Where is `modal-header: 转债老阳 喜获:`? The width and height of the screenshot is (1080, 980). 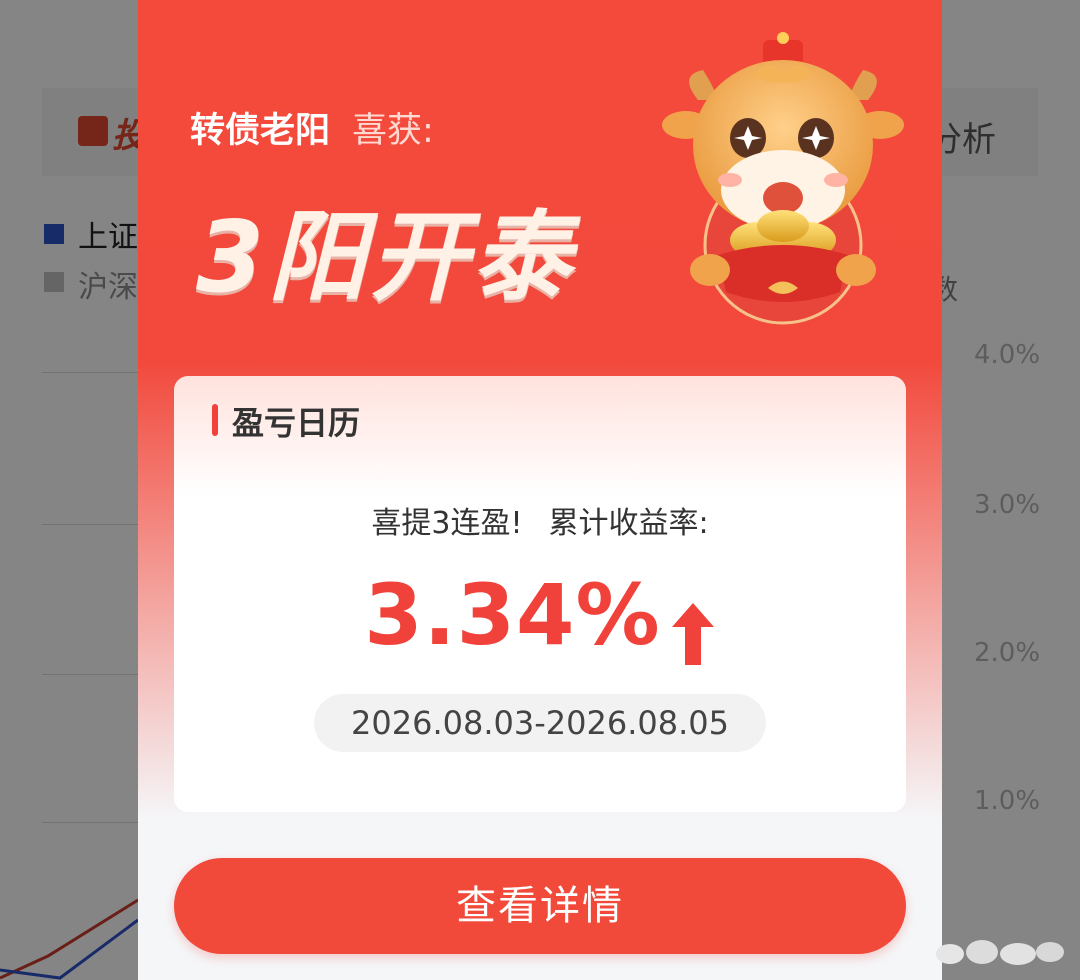 modal-header: 转债老阳 喜获: is located at coordinates (390, 127).